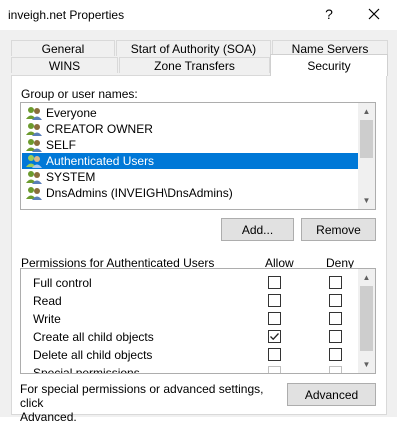 This screenshot has height=424, width=397. I want to click on permission-name: Delete all child objects, so click(93, 355).